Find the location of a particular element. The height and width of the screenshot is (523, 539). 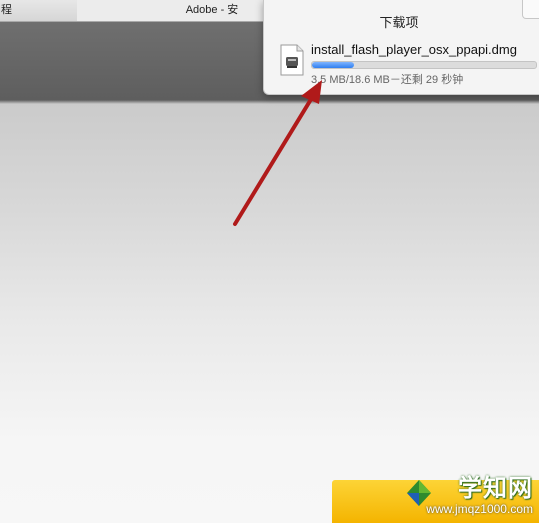

download-file-name: install_flash_player_osx_ppapi.dmg is located at coordinates (414, 49).